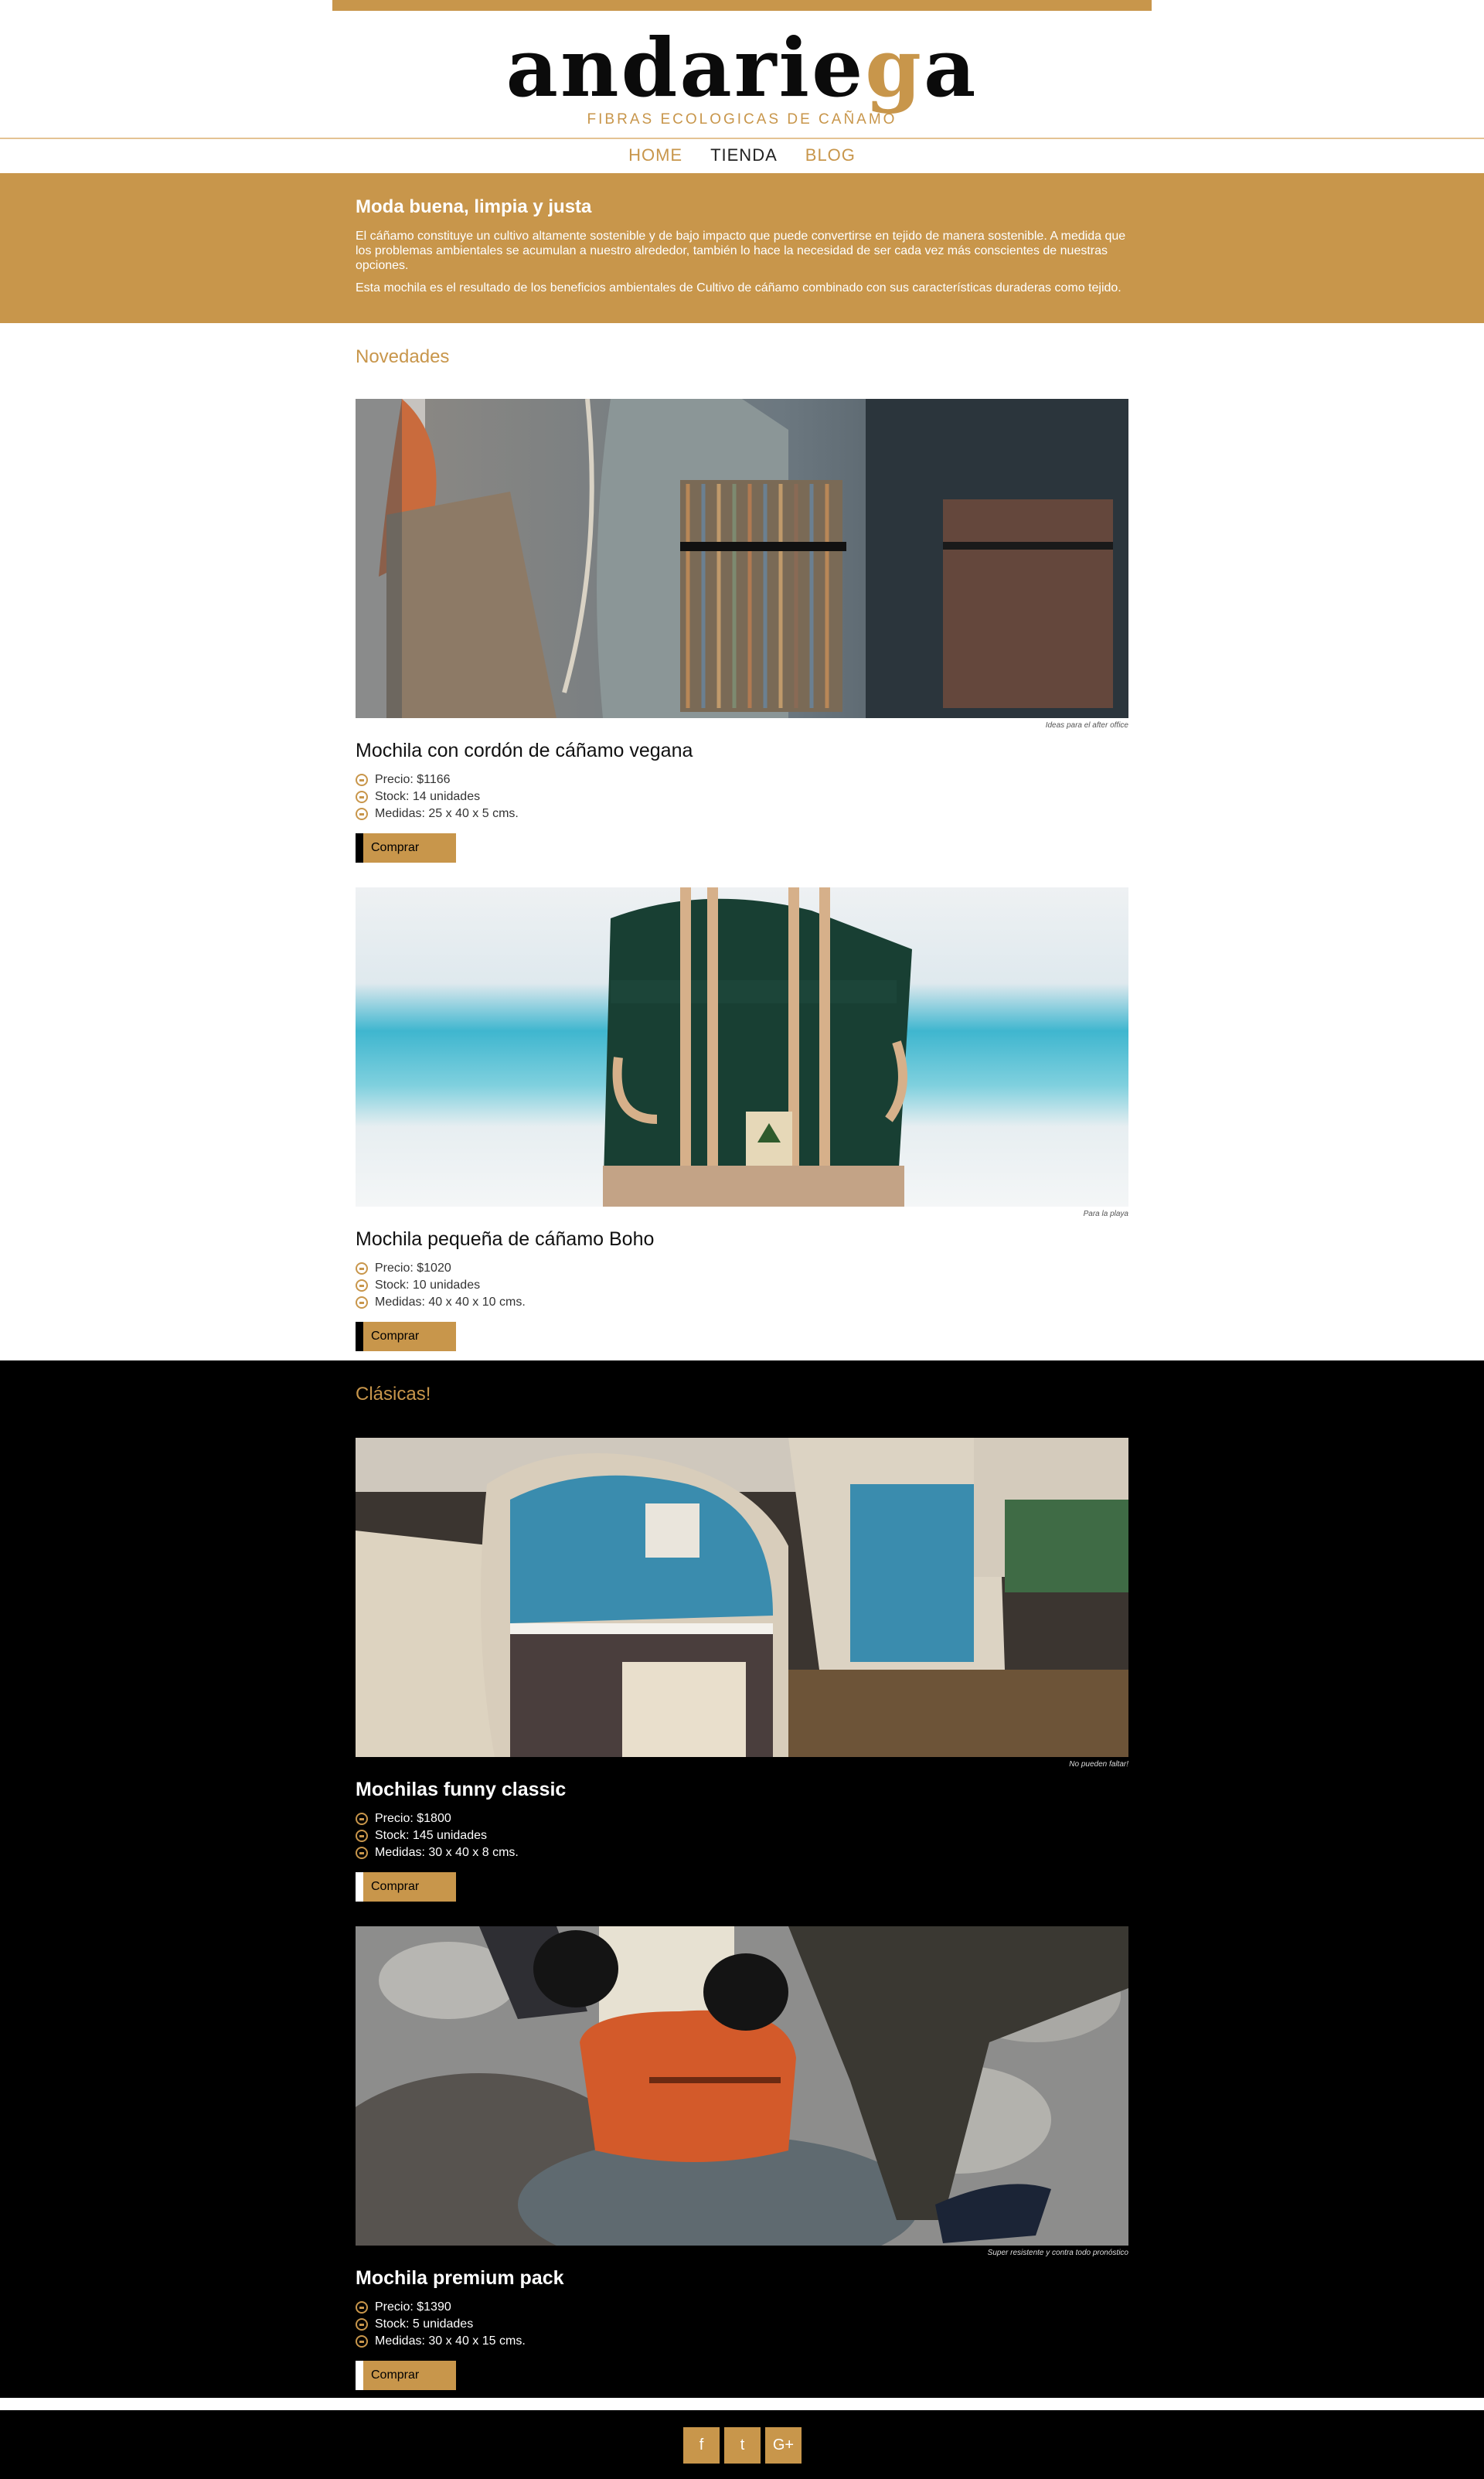  I want to click on spec-size: Medidas: 40 x 40 x 10 cms., so click(742, 1302).